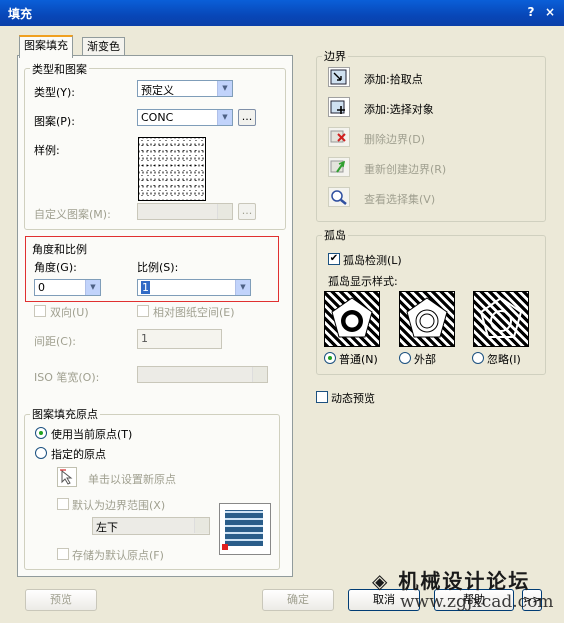  I want to click on type-label: 类型(Y):, so click(55, 92).